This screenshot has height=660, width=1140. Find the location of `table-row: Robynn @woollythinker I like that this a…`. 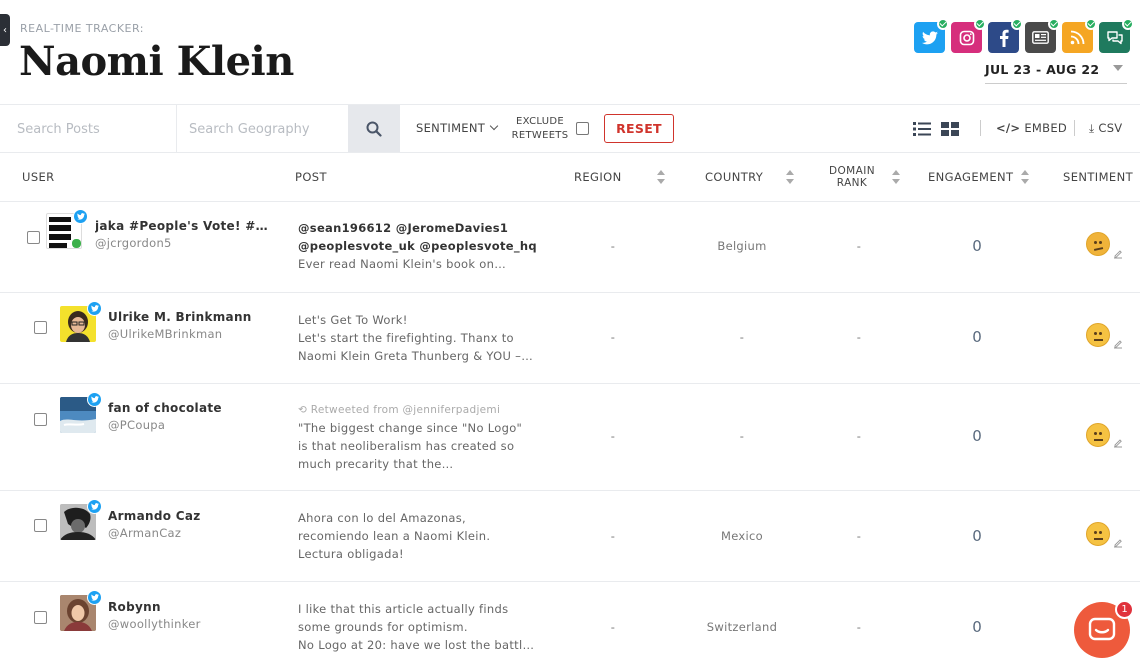

table-row: Robynn @woollythinker I like that this a… is located at coordinates (570, 621).